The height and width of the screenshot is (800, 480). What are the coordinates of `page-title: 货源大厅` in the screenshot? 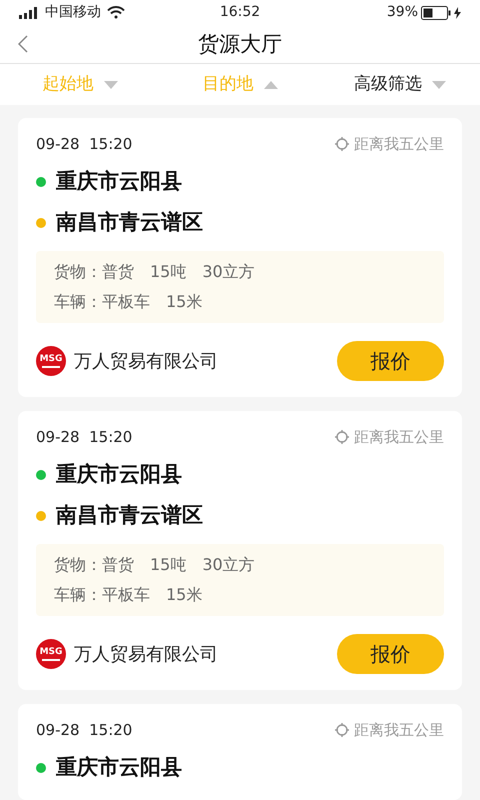 It's located at (240, 44).